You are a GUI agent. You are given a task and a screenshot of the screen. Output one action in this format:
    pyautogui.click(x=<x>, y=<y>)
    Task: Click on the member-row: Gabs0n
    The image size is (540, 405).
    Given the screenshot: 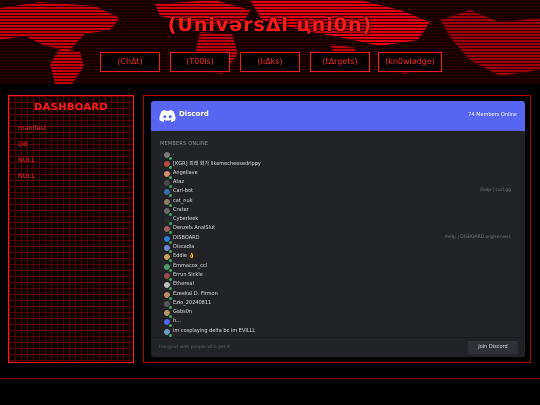 What is the action you would take?
    pyautogui.click(x=341, y=314)
    